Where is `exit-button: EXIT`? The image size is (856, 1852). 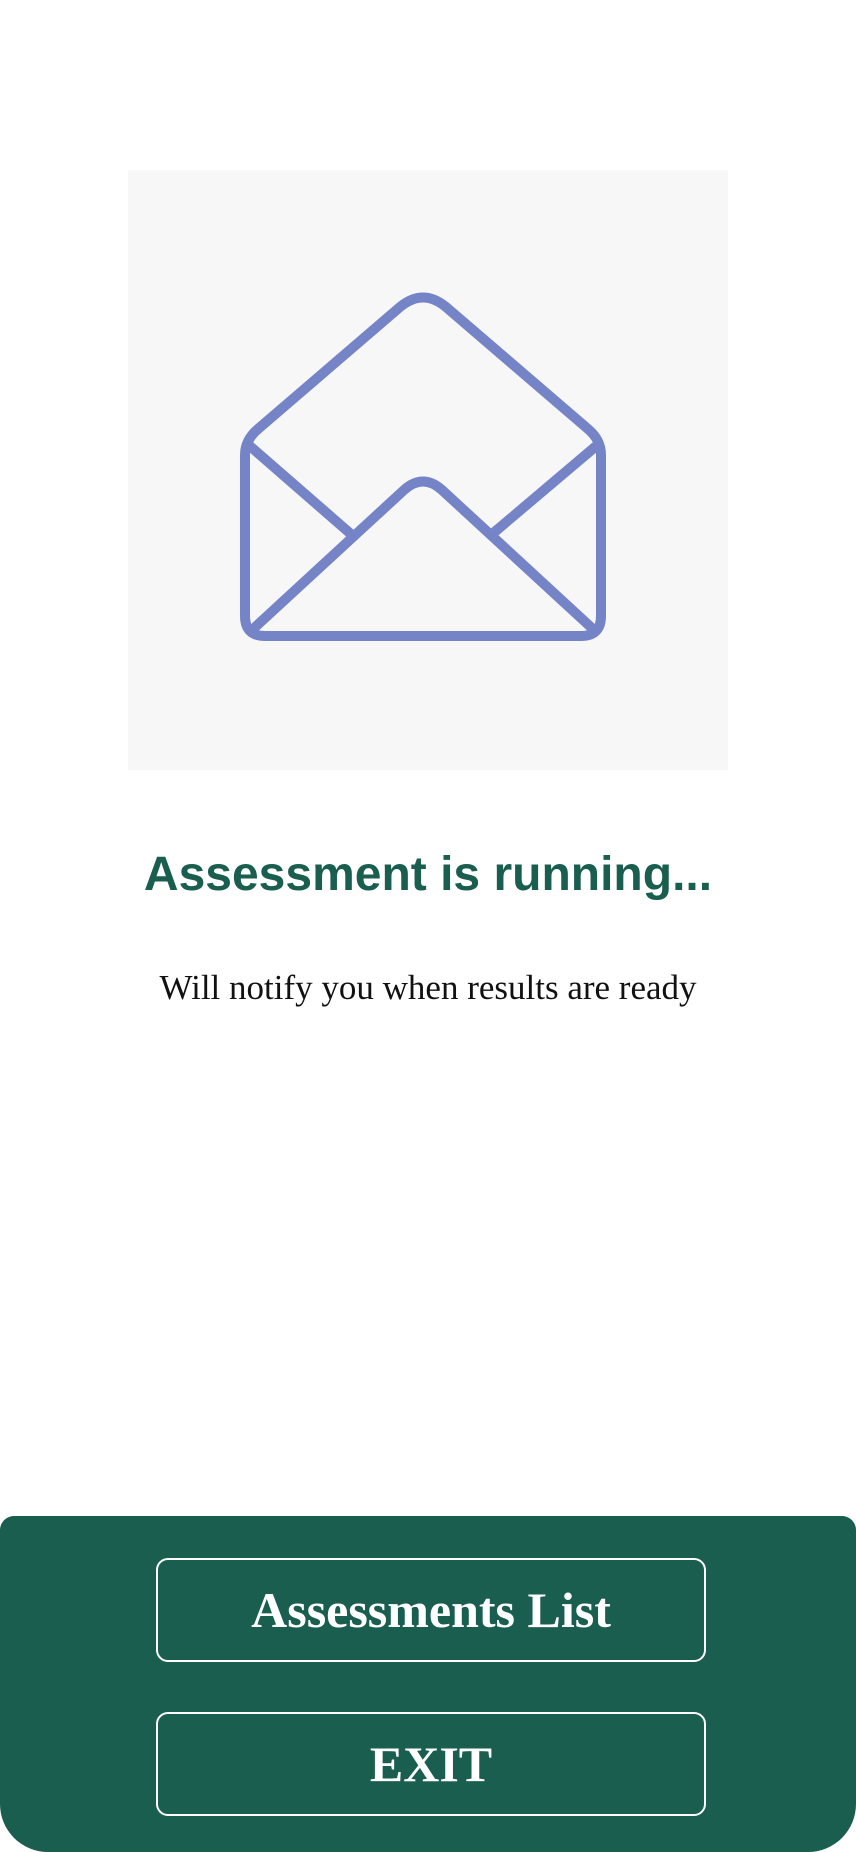
exit-button: EXIT is located at coordinates (431, 1764).